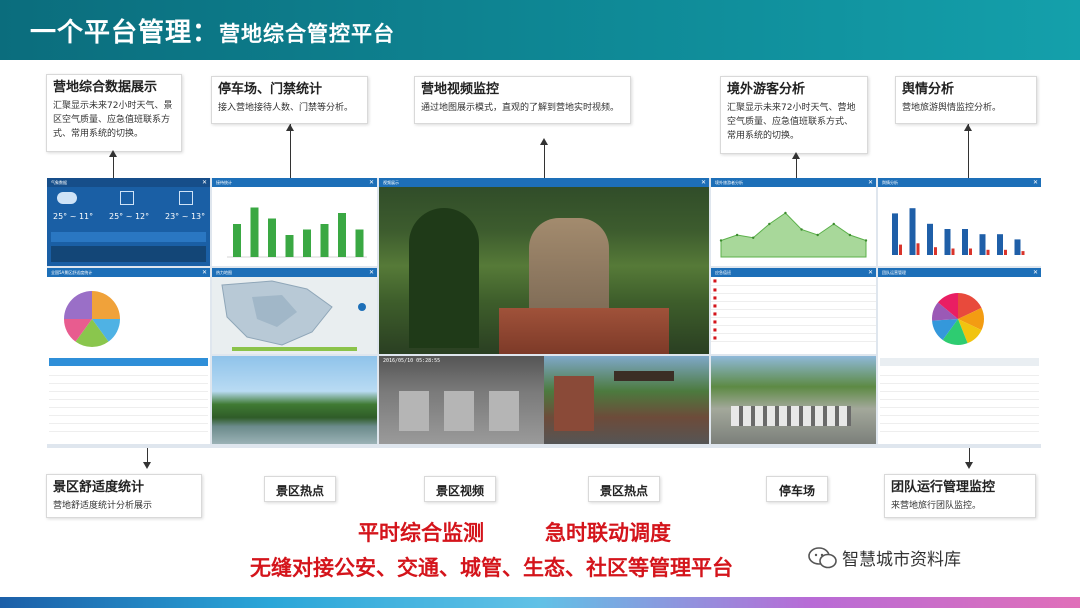 This screenshot has width=1080, height=608. I want to click on watermark-text: 智慧城市资料库, so click(901, 560).